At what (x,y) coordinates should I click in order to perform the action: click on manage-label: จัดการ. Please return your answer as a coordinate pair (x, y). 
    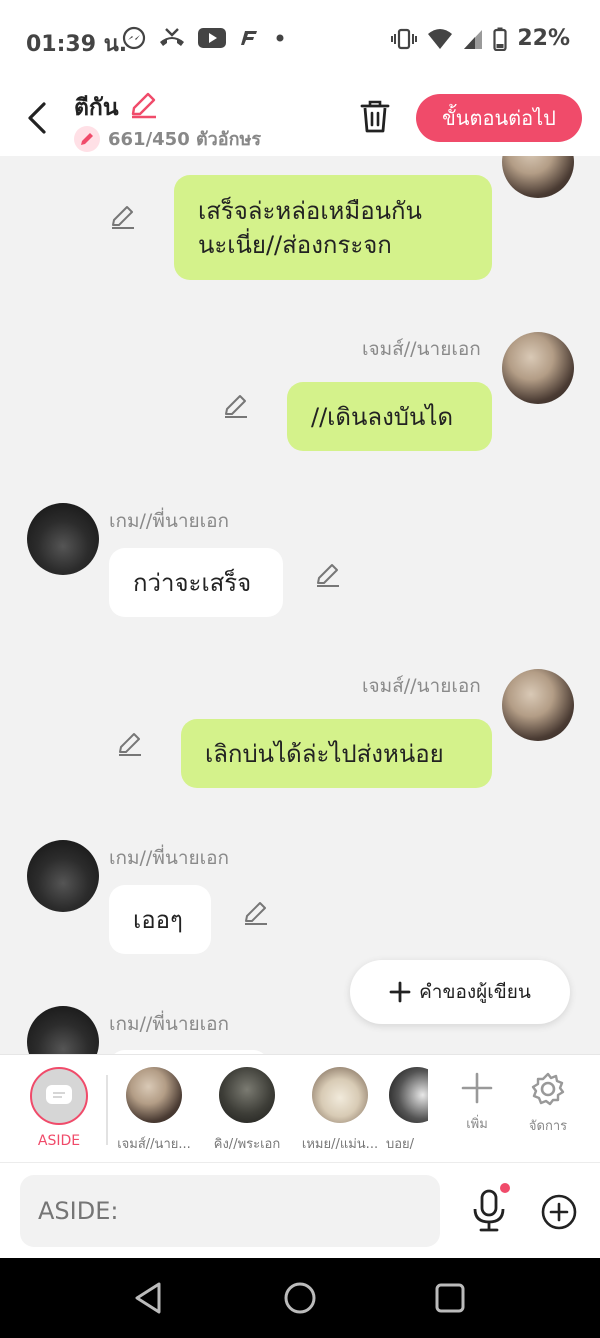
    Looking at the image, I should click on (548, 1126).